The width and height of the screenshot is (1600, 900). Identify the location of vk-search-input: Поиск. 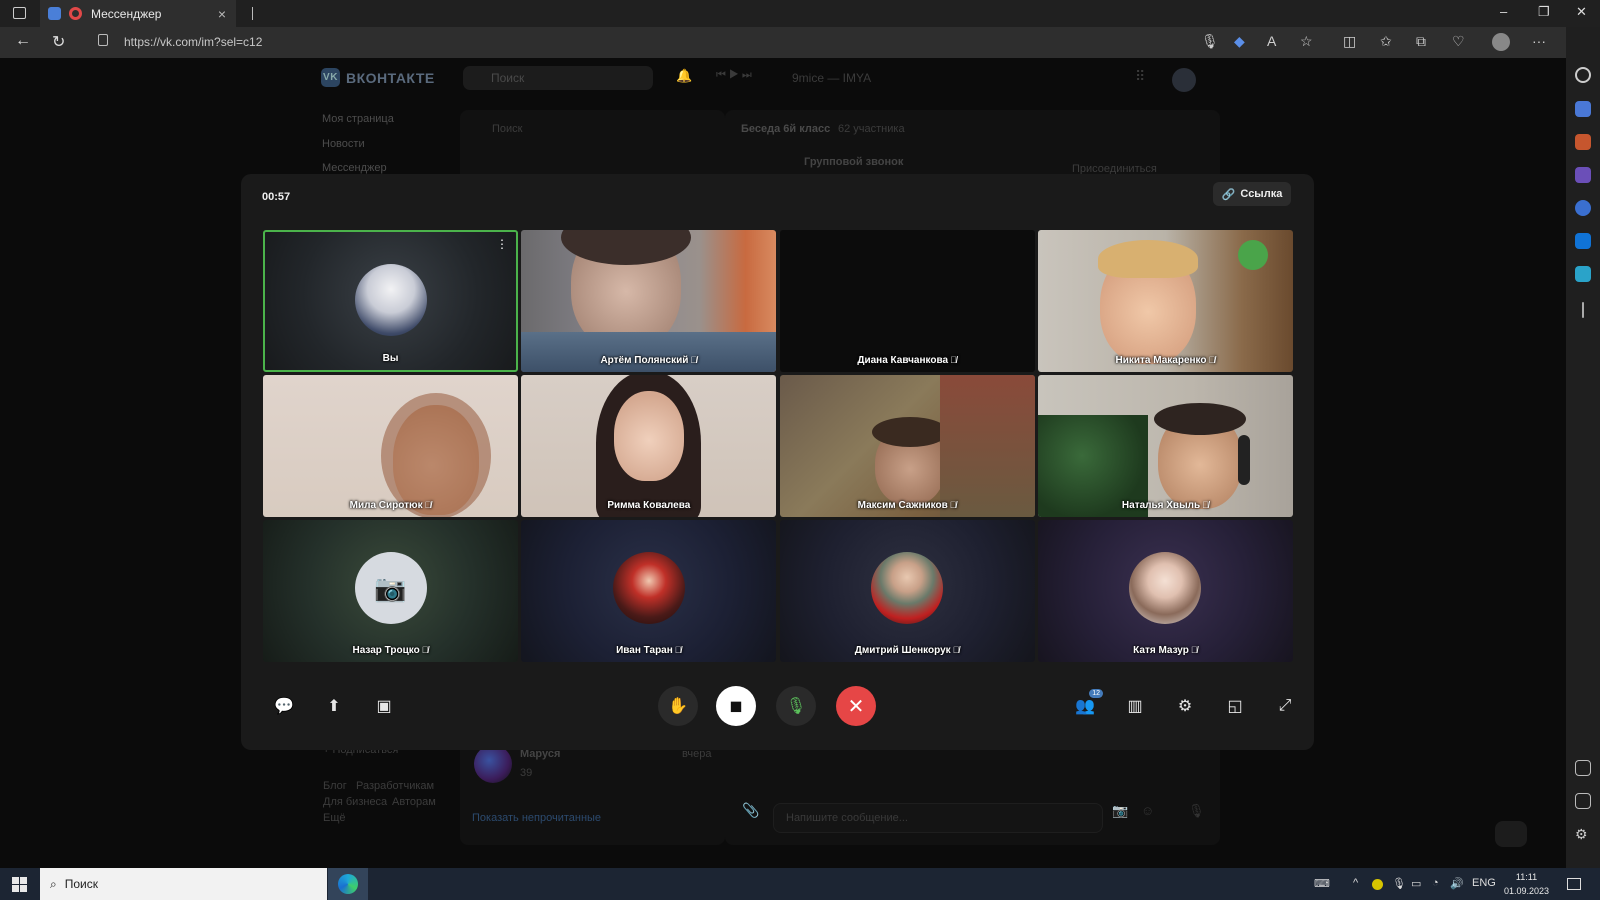
(558, 78).